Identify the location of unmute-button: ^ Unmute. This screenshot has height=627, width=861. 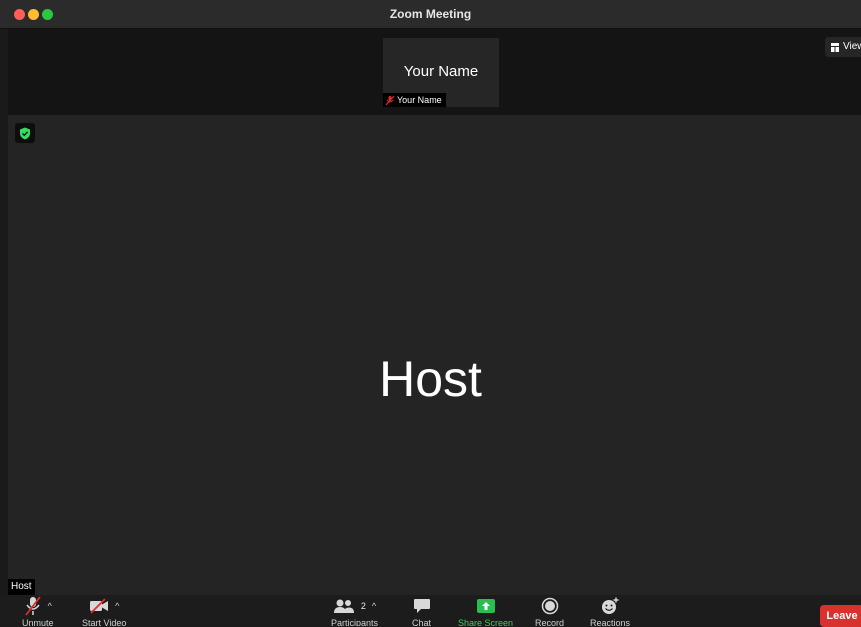
(38, 610).